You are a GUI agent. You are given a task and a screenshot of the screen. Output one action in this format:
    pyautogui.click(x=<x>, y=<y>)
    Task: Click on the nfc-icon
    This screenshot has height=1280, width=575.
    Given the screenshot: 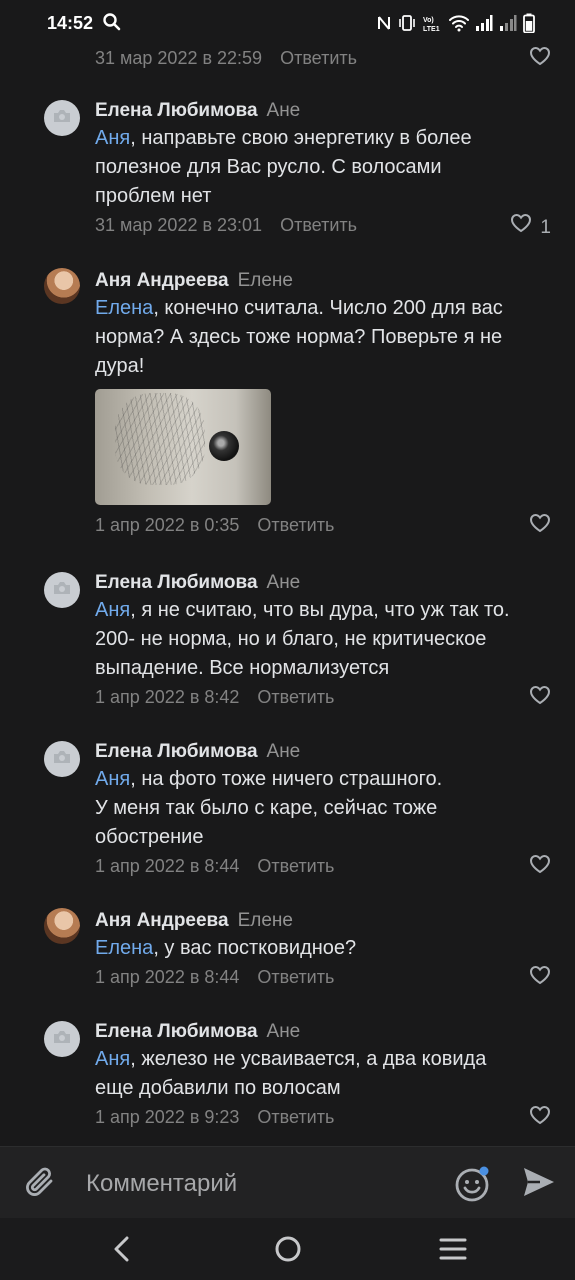 What is the action you would take?
    pyautogui.click(x=384, y=23)
    